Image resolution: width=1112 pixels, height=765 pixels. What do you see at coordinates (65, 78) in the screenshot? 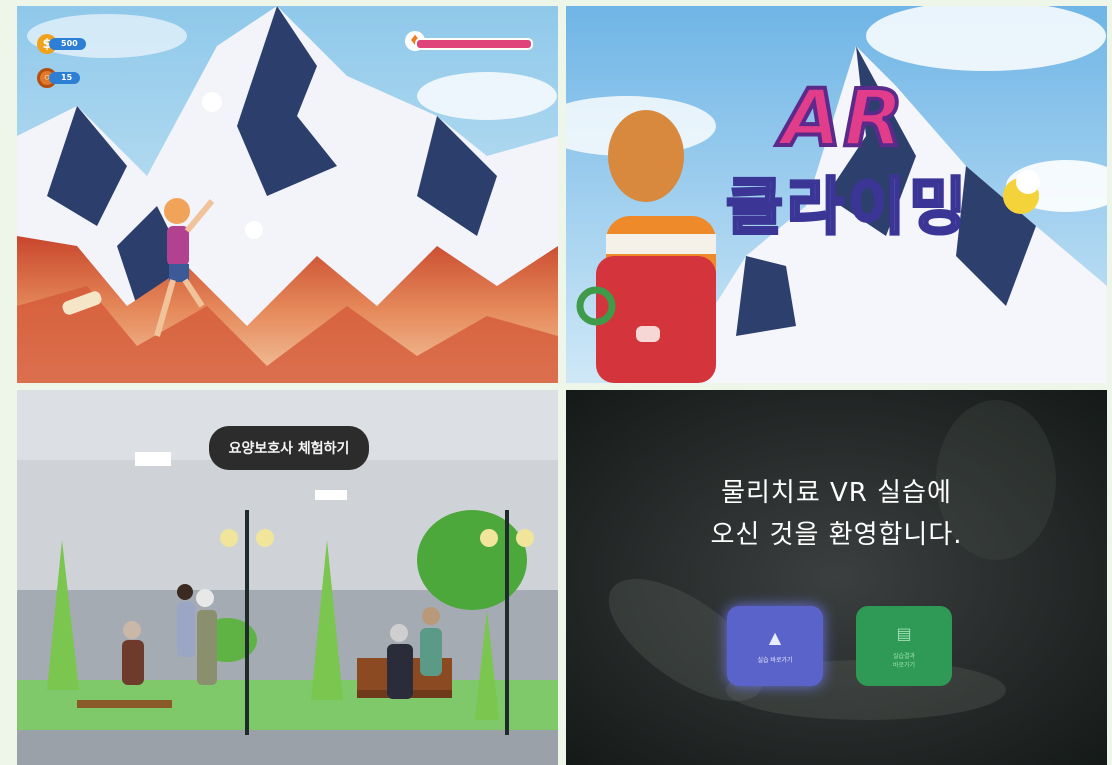
I see `donut-count: 15` at bounding box center [65, 78].